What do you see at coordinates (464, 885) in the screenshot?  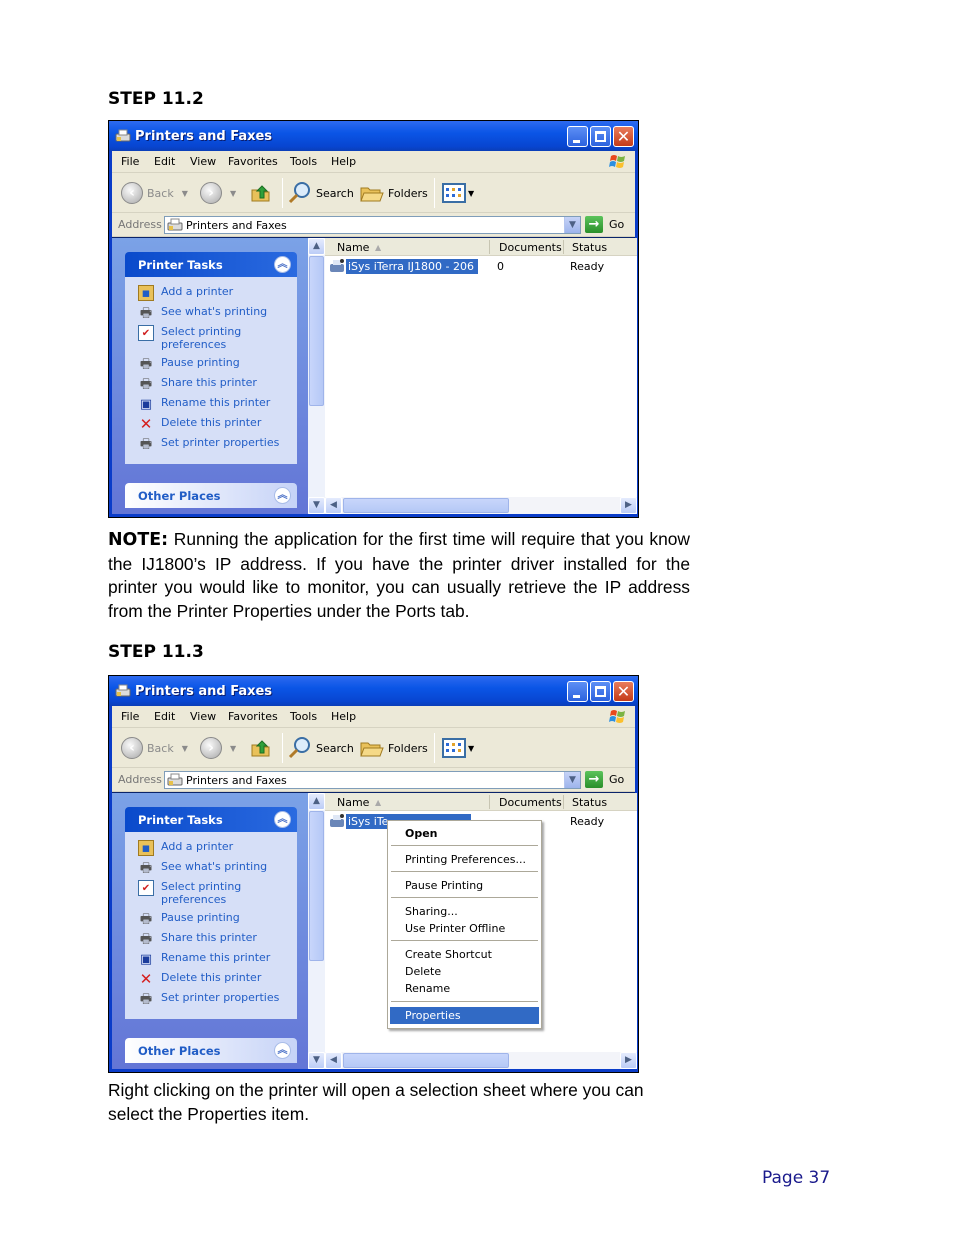 I see `context-pause-printing: Pause Printing` at bounding box center [464, 885].